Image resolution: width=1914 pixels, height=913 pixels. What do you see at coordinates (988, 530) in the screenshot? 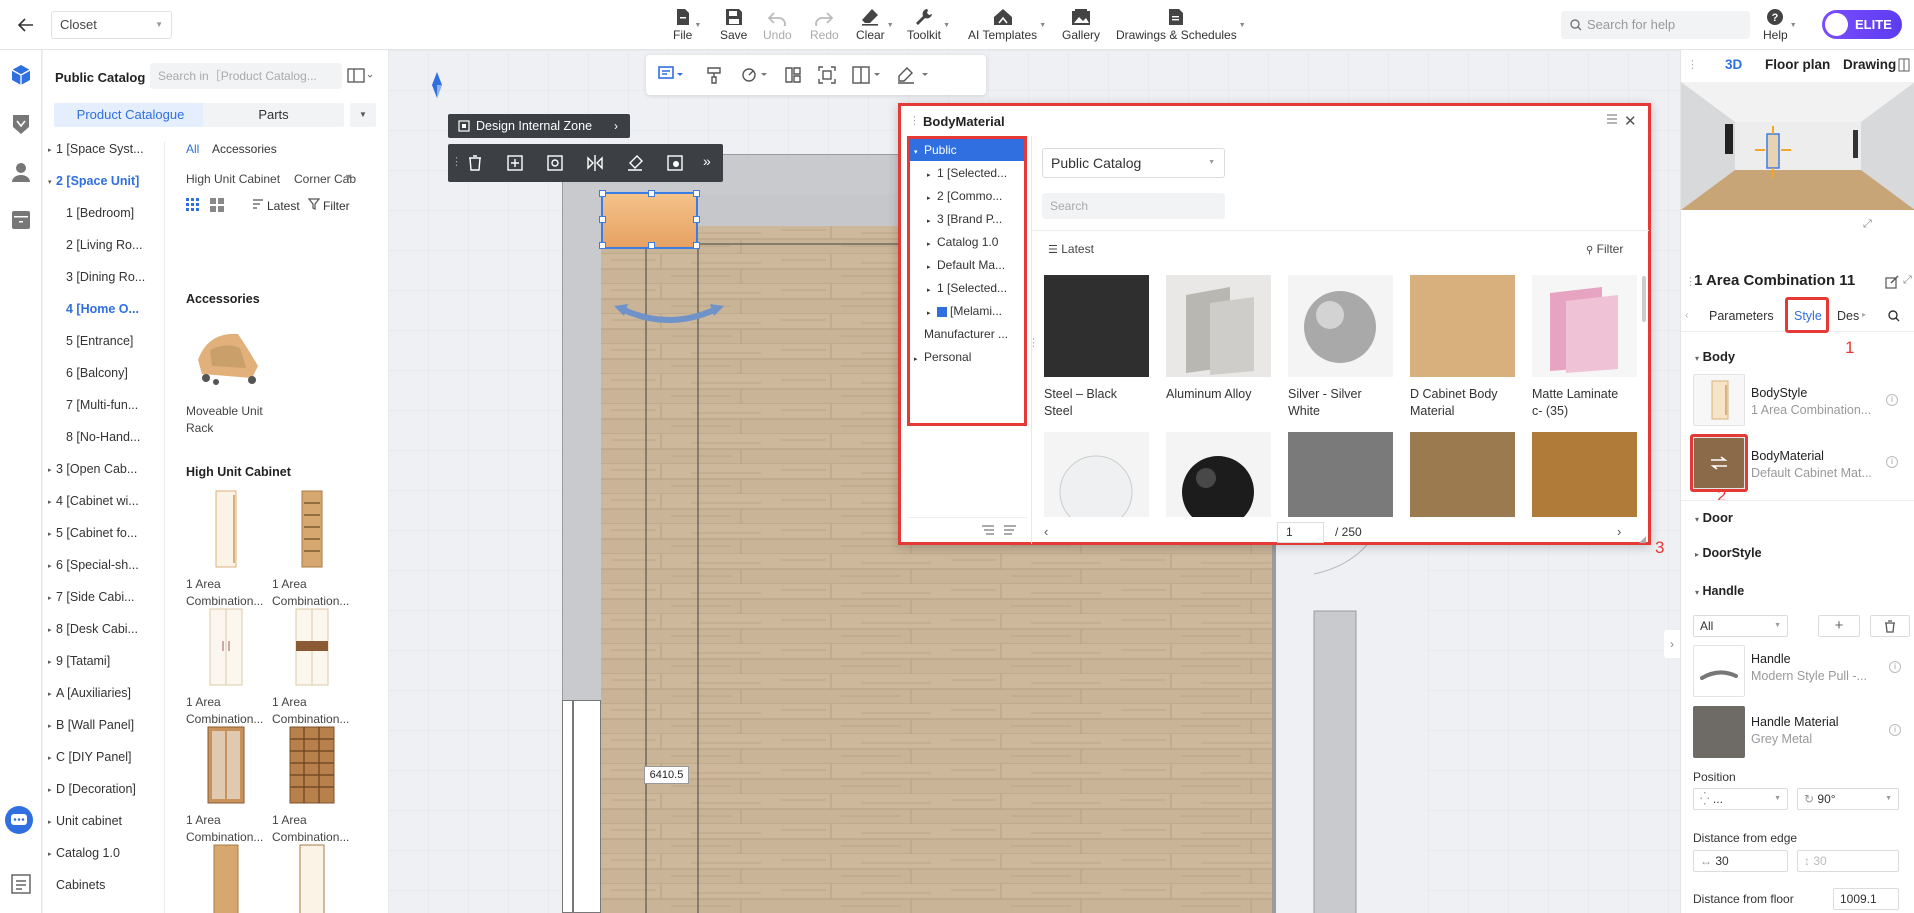
I see `collapse-all-icon` at bounding box center [988, 530].